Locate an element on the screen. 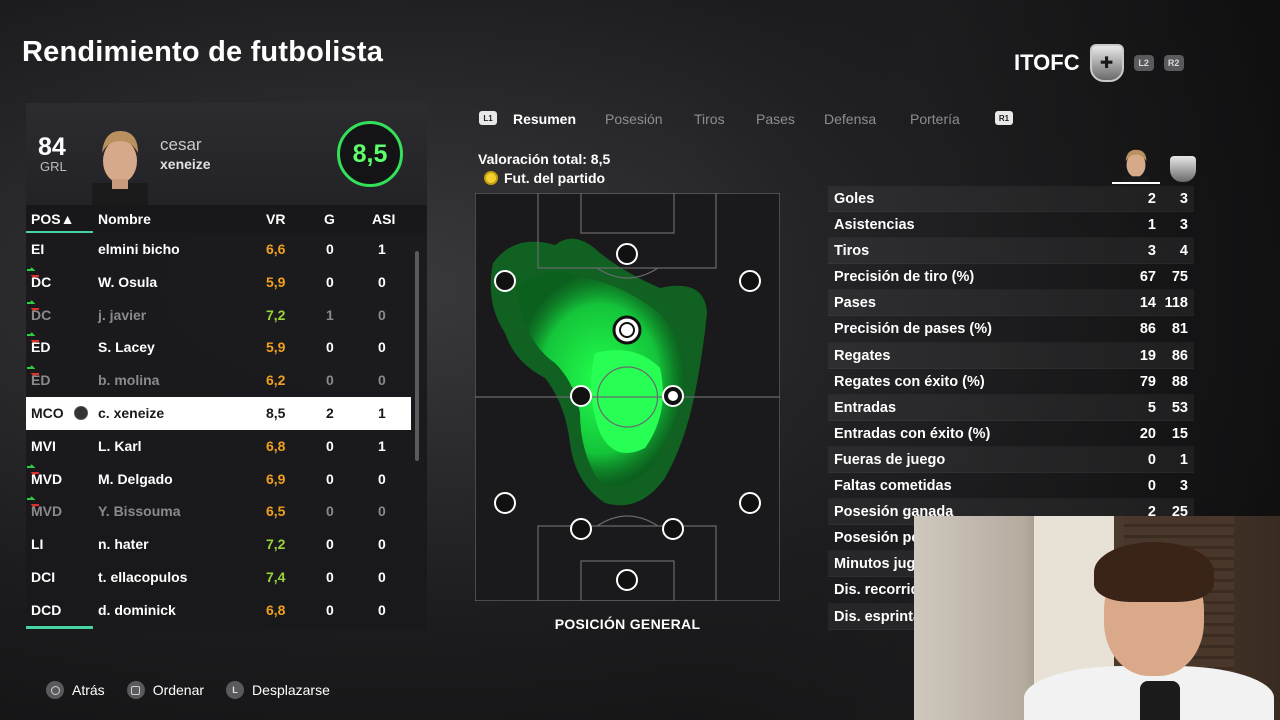 The width and height of the screenshot is (1280, 720). scrollbar is located at coordinates (417, 356).